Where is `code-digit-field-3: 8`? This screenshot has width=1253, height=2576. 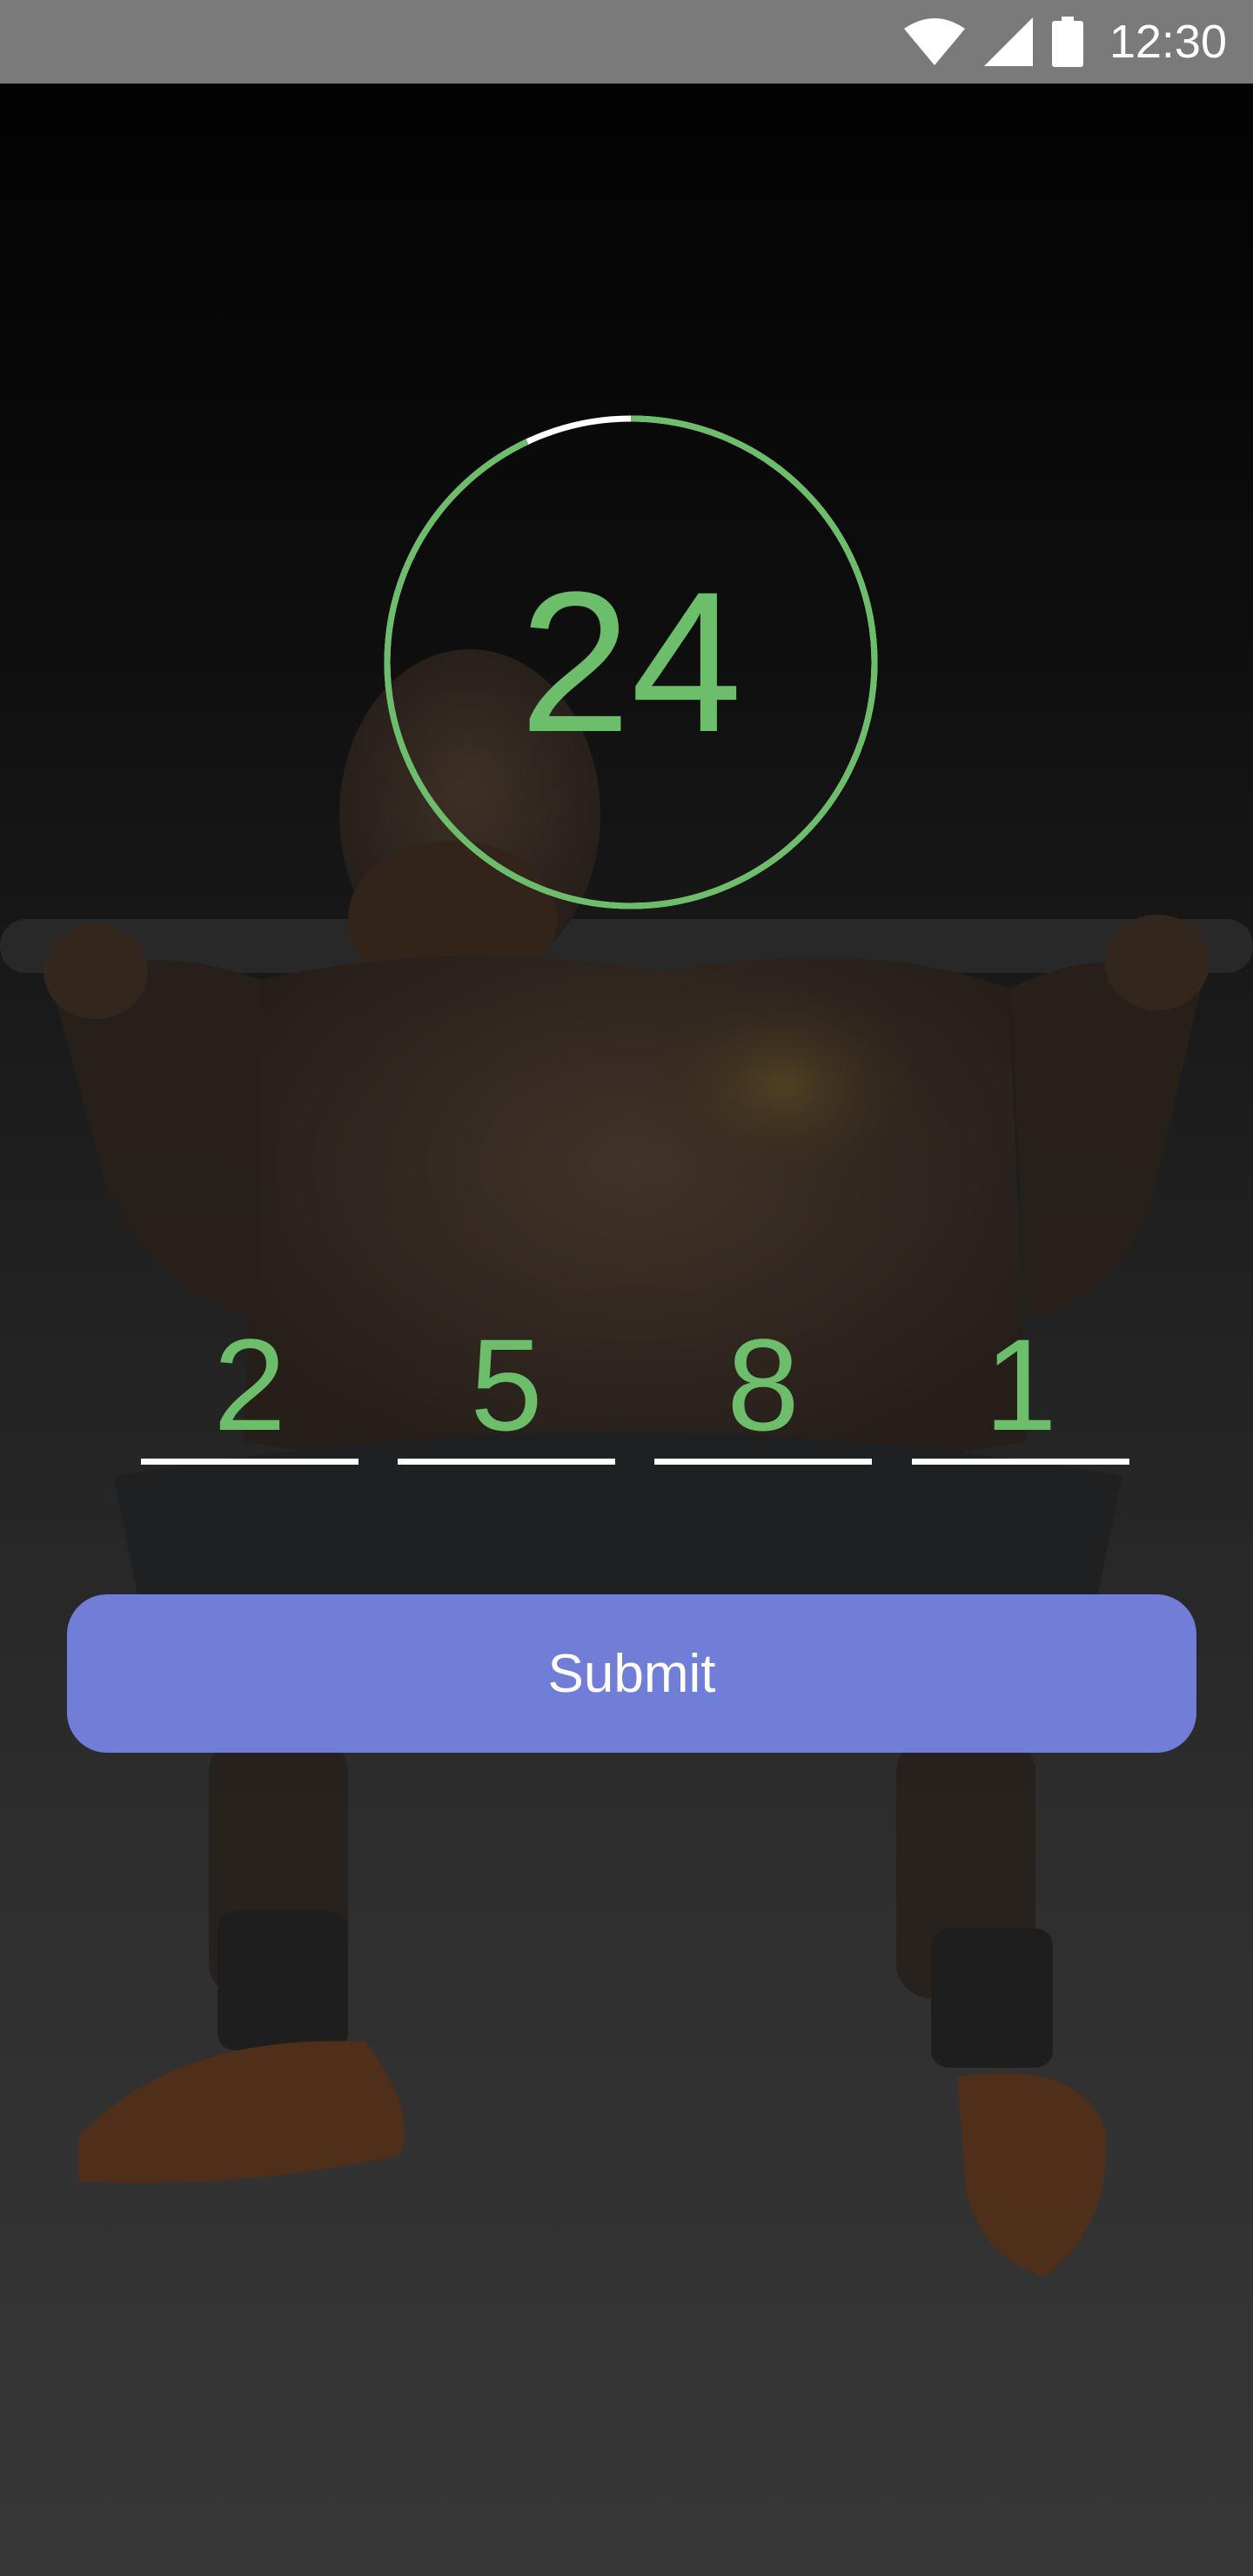 code-digit-field-3: 8 is located at coordinates (763, 1393).